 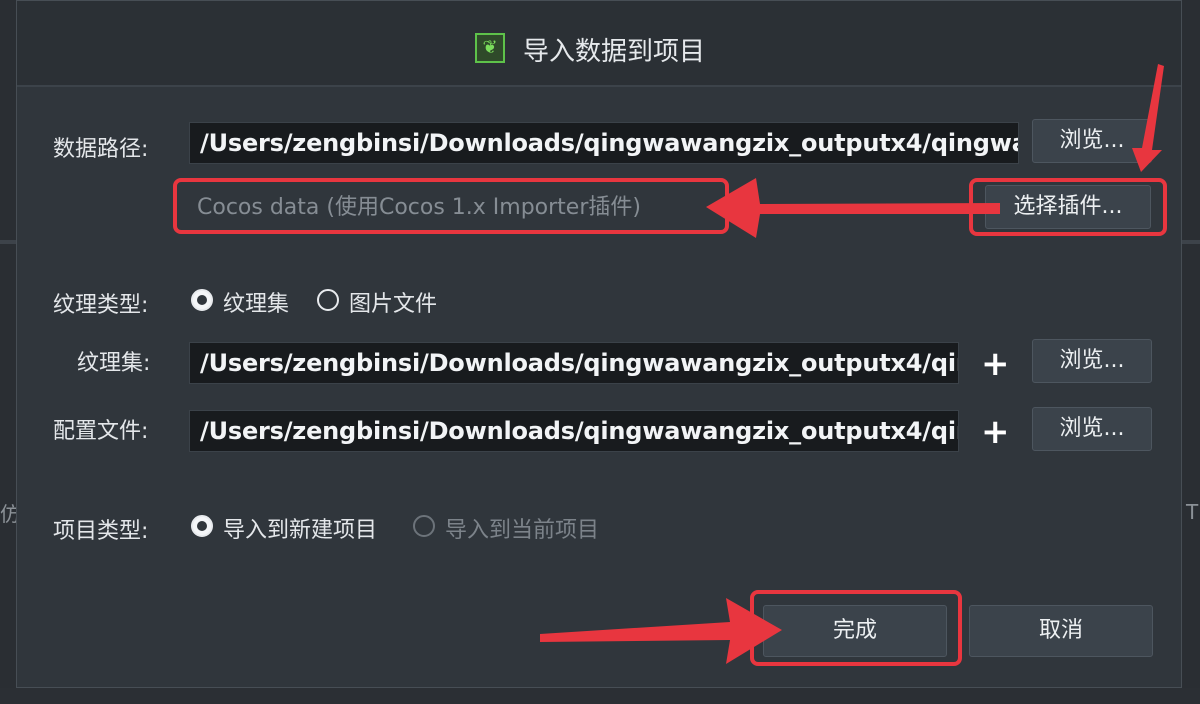 What do you see at coordinates (1148, 118) in the screenshot?
I see `arrow-to-choose-plugin` at bounding box center [1148, 118].